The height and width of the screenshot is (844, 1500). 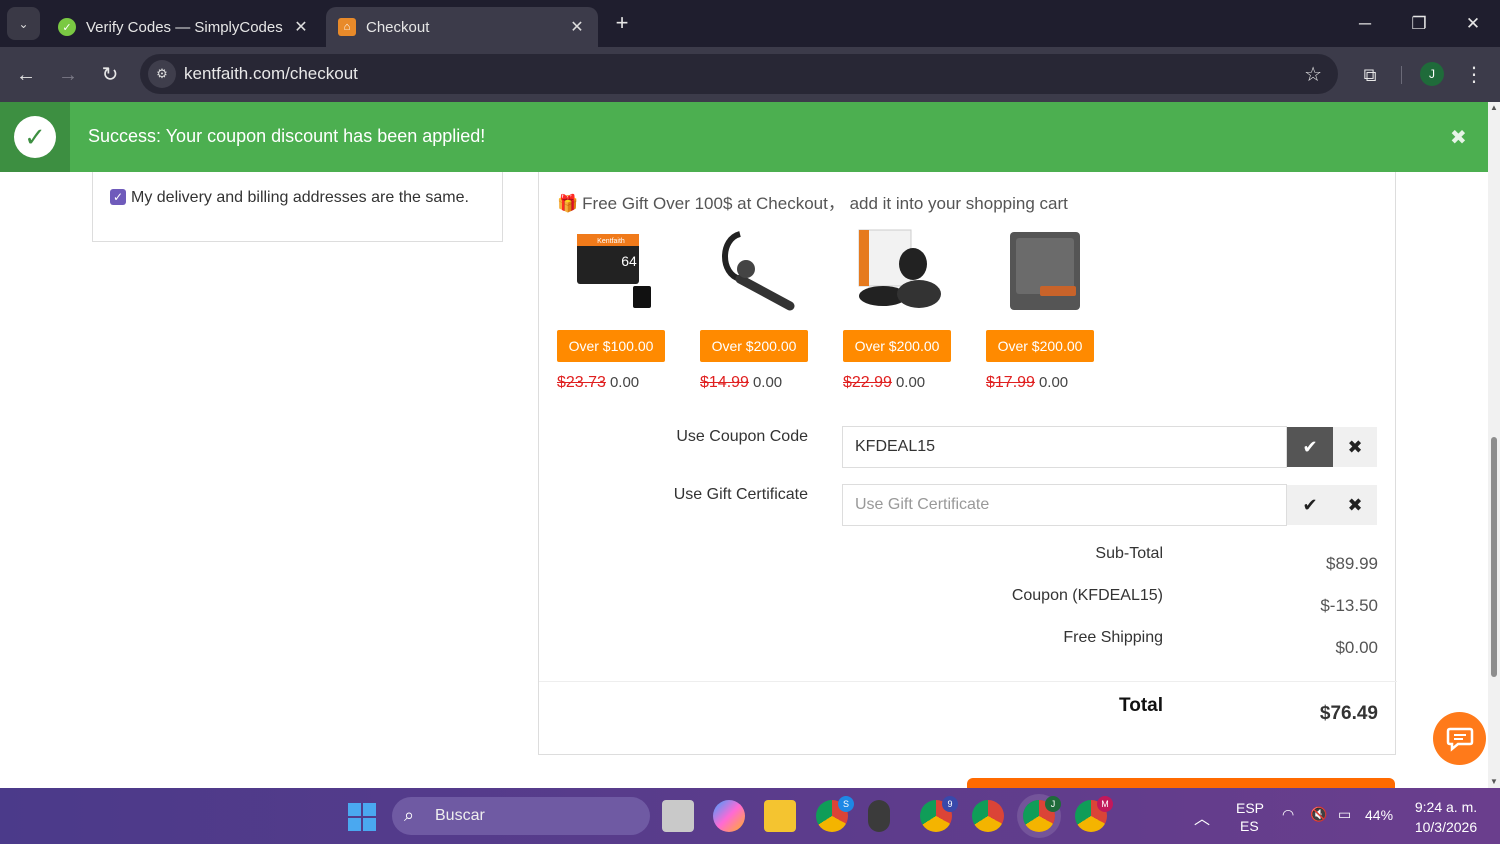 What do you see at coordinates (462, 27) in the screenshot?
I see `tab-checkout: ⌂ Checkout ✕` at bounding box center [462, 27].